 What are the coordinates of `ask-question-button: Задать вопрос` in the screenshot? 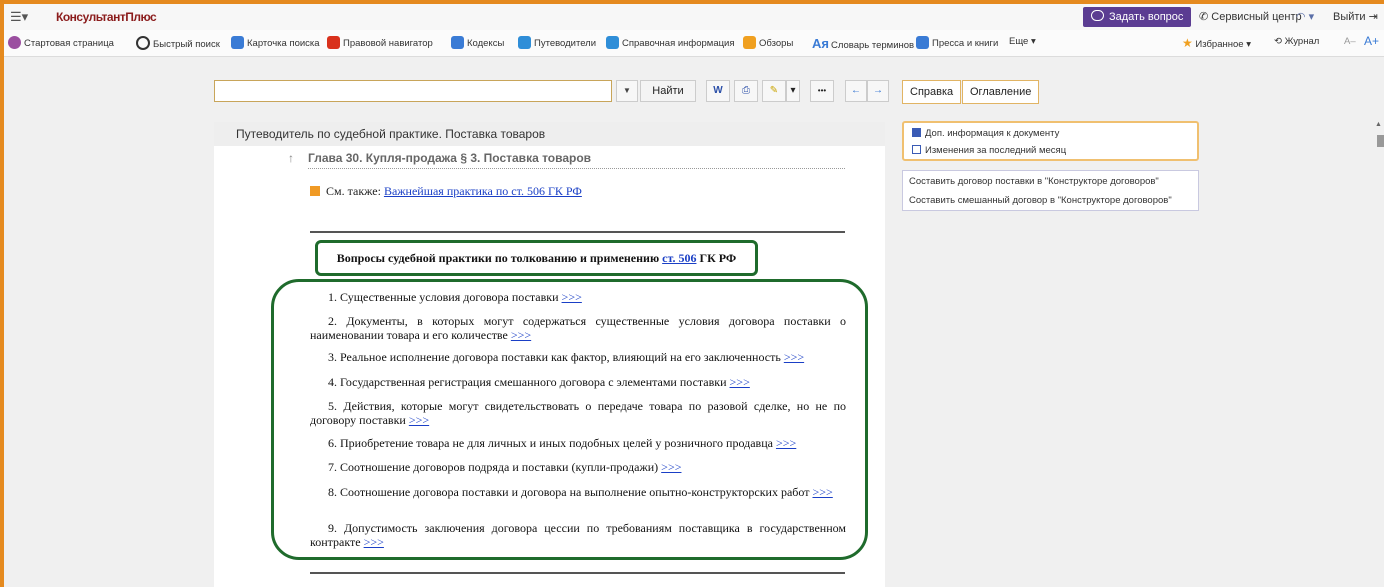 It's located at (1137, 17).